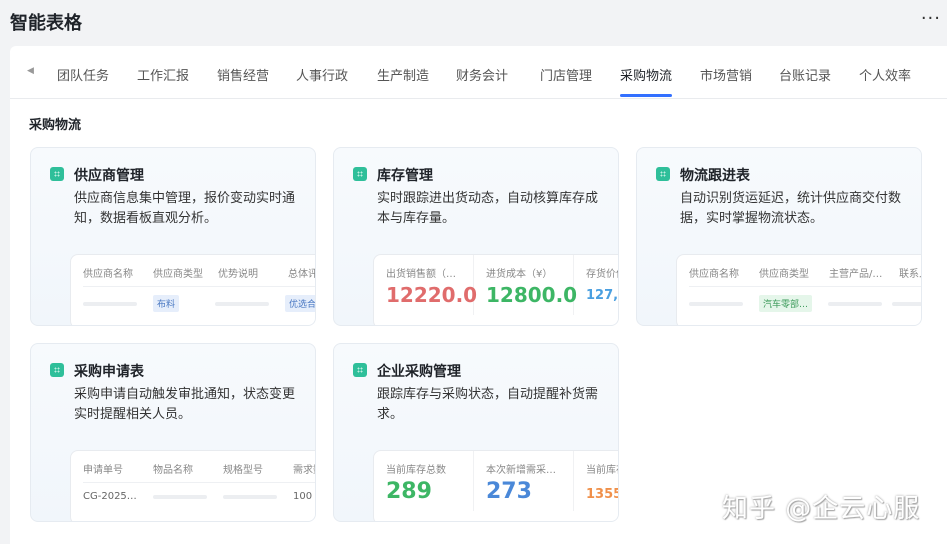 The image size is (947, 544). What do you see at coordinates (473, 22) in the screenshot?
I see `top-bar: 智能表格 ···` at bounding box center [473, 22].